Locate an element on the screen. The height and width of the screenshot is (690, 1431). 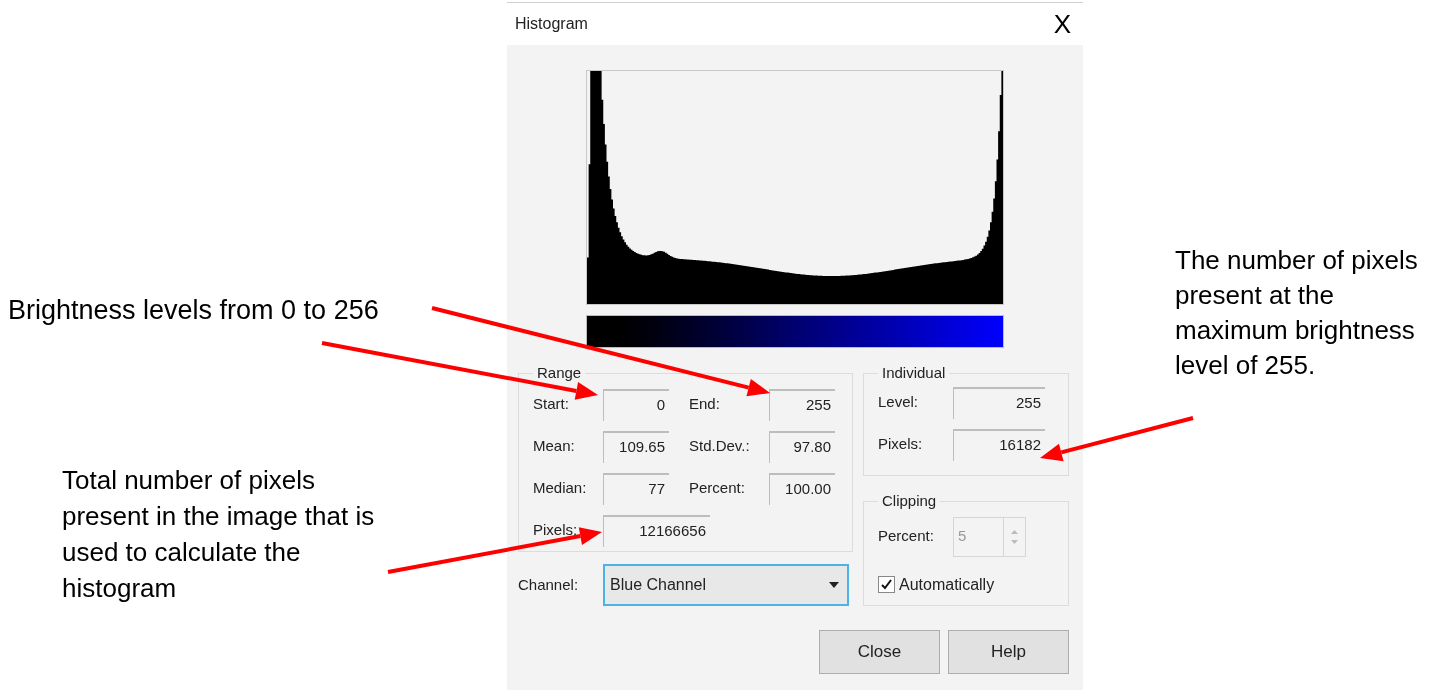
field-label: End: is located at coordinates (705, 404).